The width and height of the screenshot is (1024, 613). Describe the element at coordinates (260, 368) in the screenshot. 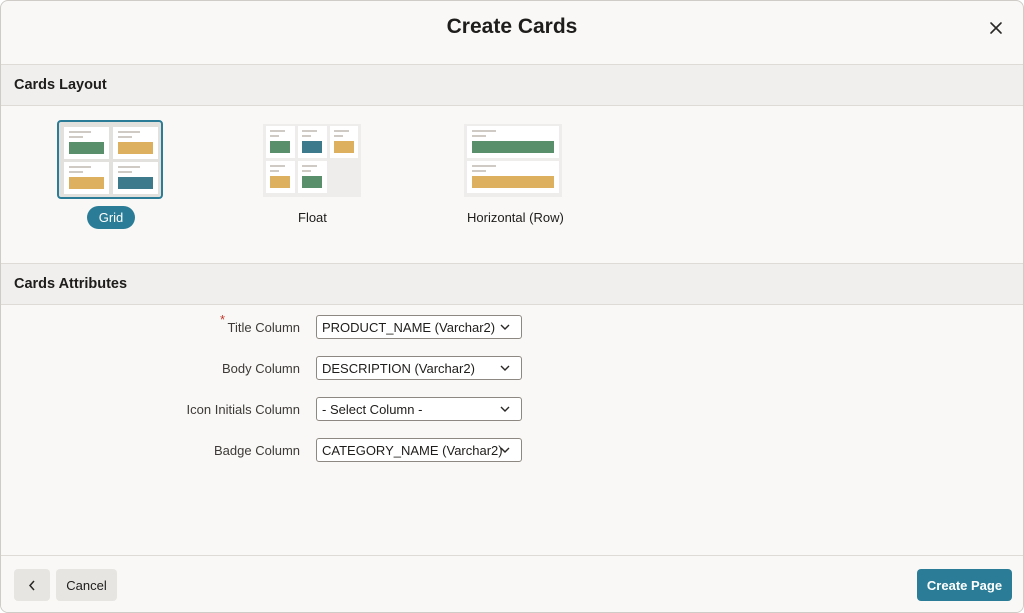

I see `body-column-label: Body Column` at that location.